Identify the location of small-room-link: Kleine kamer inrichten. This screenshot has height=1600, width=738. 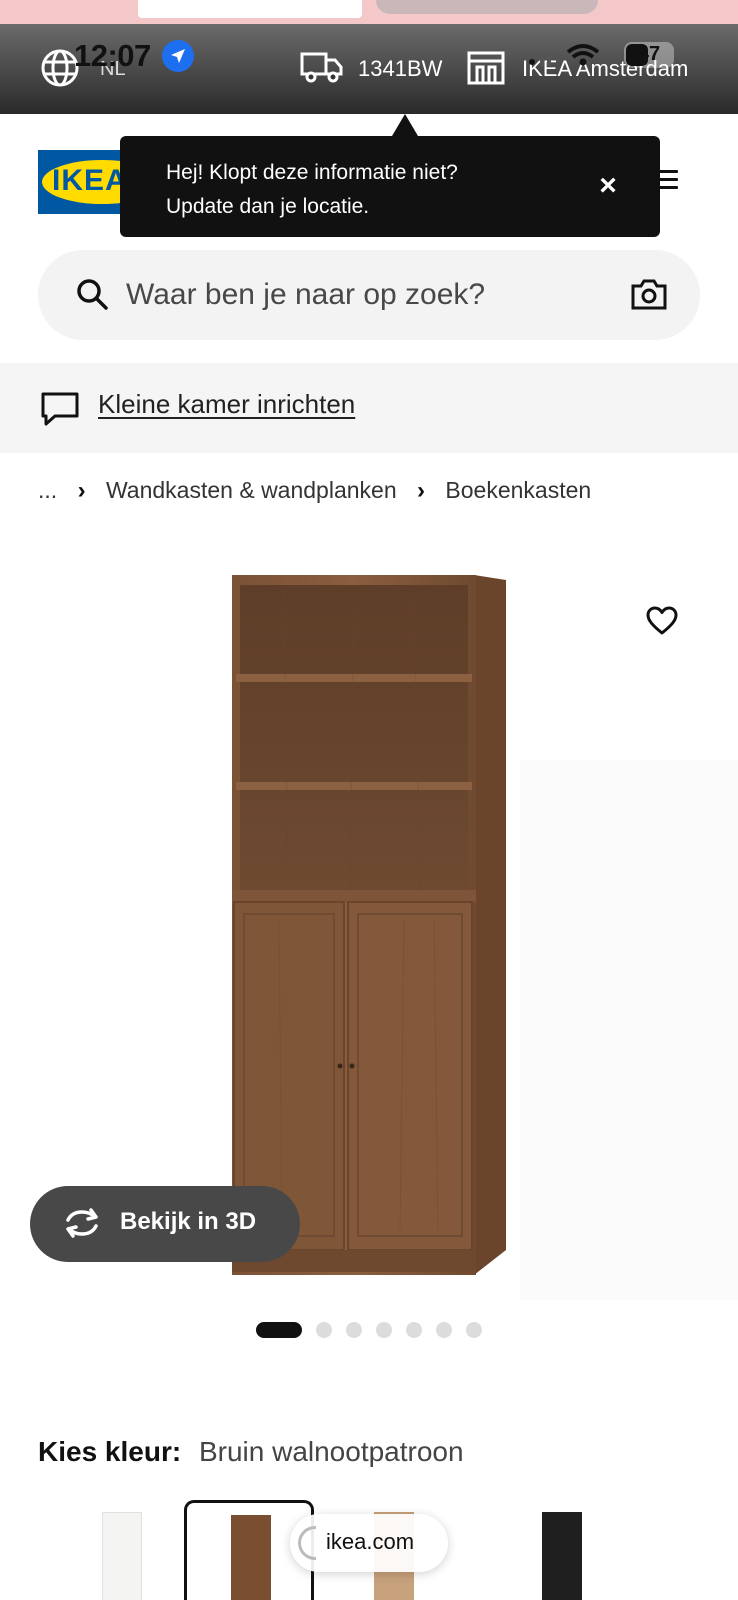
(226, 404).